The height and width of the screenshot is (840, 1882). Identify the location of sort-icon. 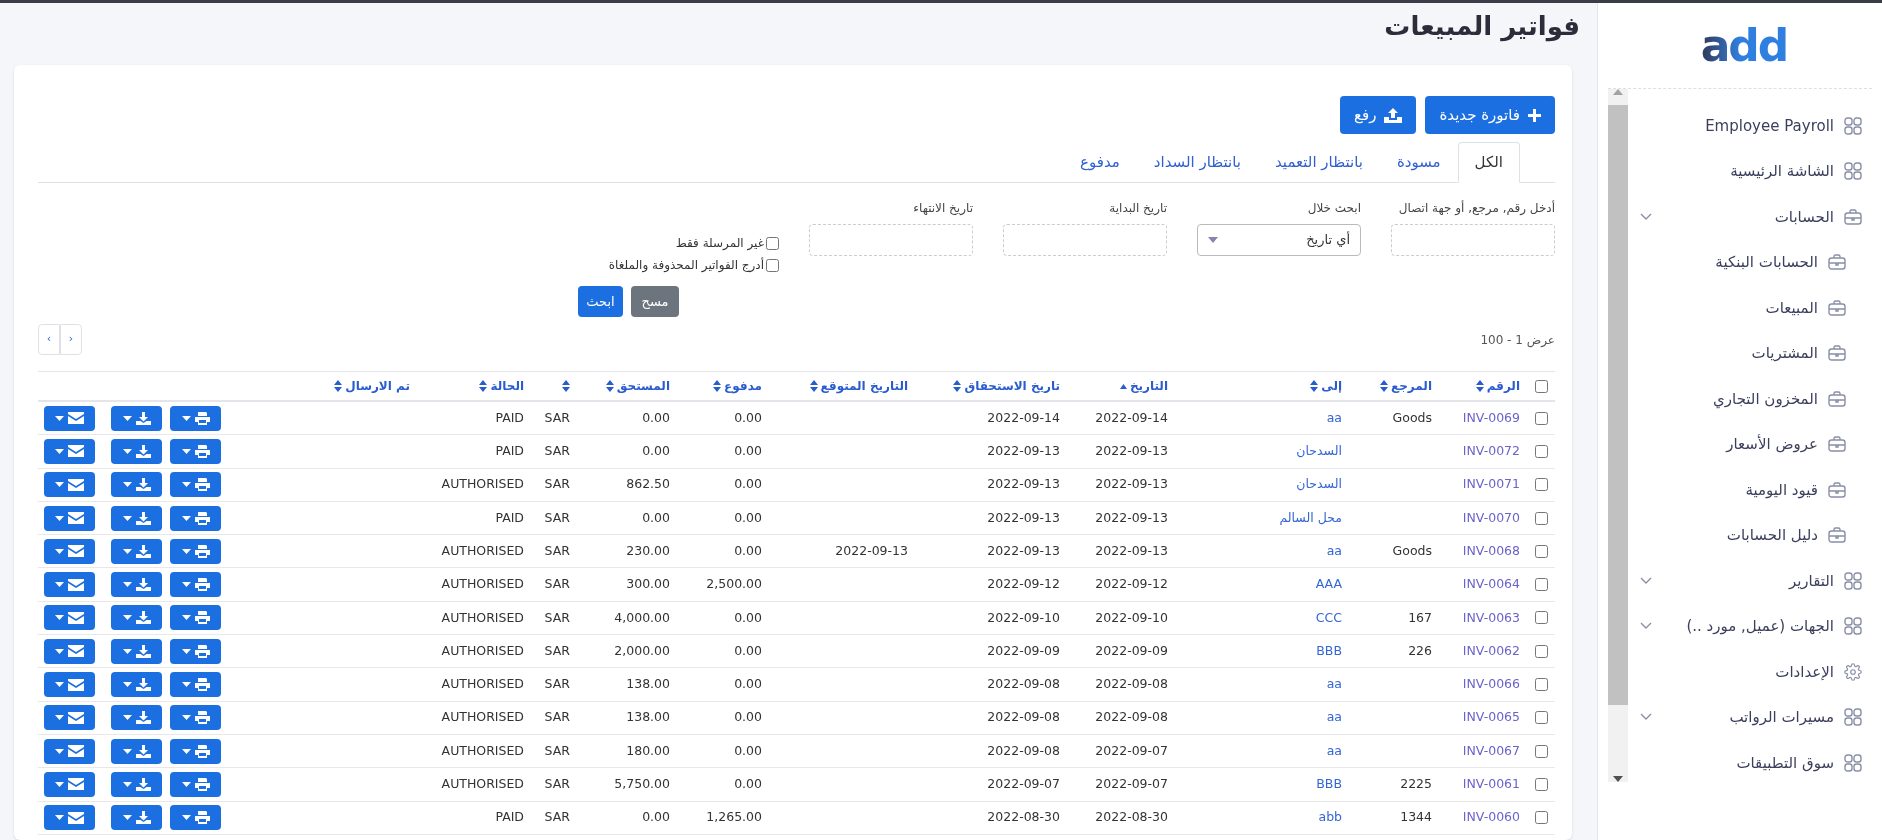
(566, 386).